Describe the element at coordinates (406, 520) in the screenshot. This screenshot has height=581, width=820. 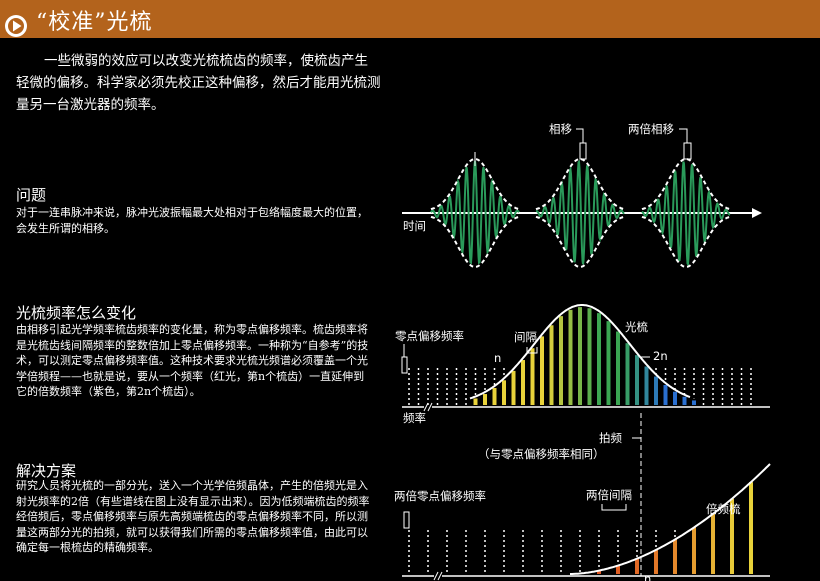
I see `double-offset-bracket` at that location.